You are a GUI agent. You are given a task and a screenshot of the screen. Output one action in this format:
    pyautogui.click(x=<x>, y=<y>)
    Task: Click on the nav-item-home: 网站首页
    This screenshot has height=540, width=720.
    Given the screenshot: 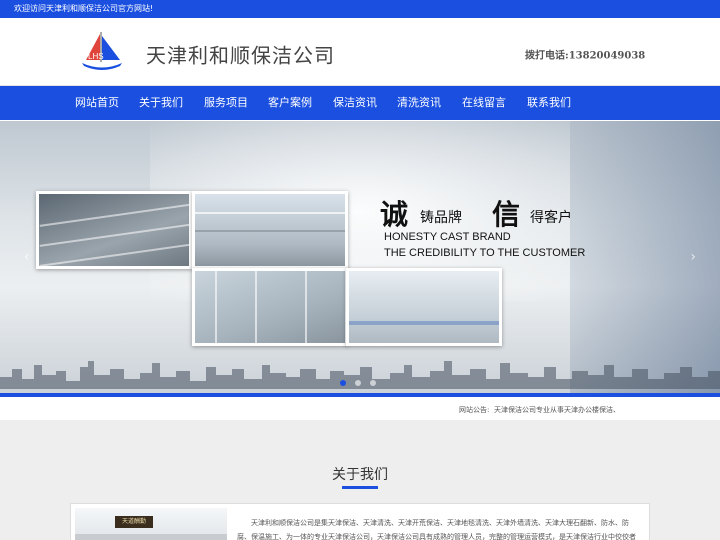 What is the action you would take?
    pyautogui.click(x=97, y=103)
    